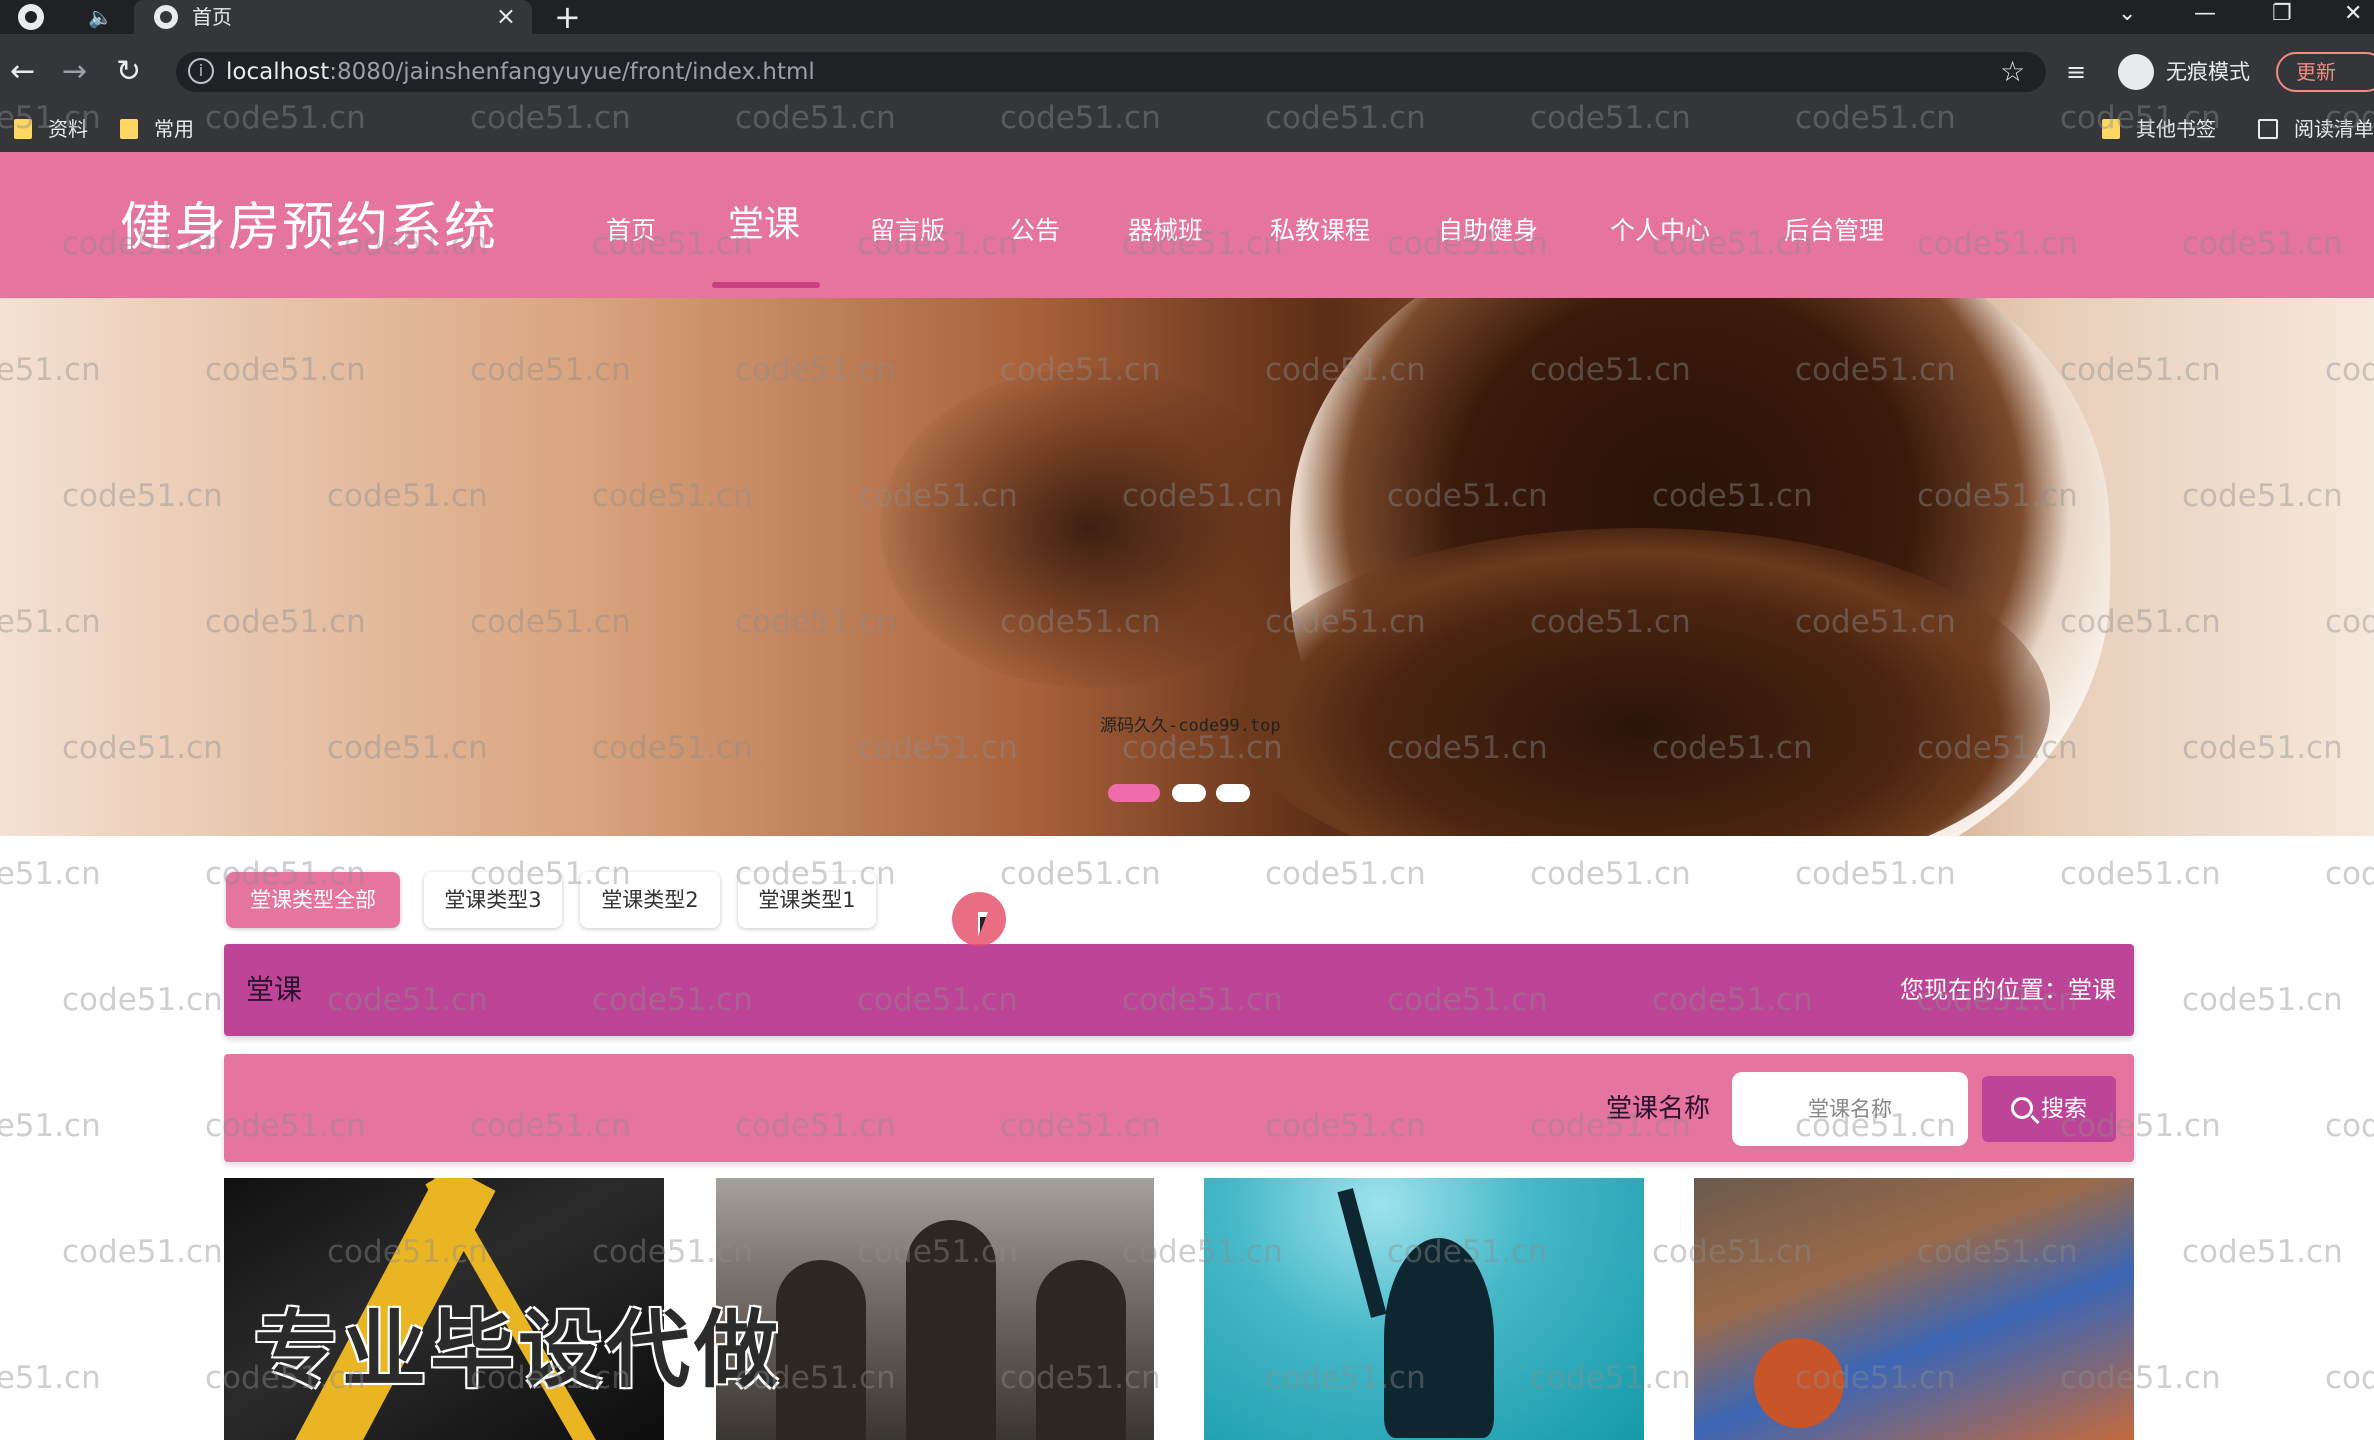 The height and width of the screenshot is (1440, 2374). Describe the element at coordinates (1190, 726) in the screenshot. I see `banner-caption: 源码久久-code99.top` at that location.